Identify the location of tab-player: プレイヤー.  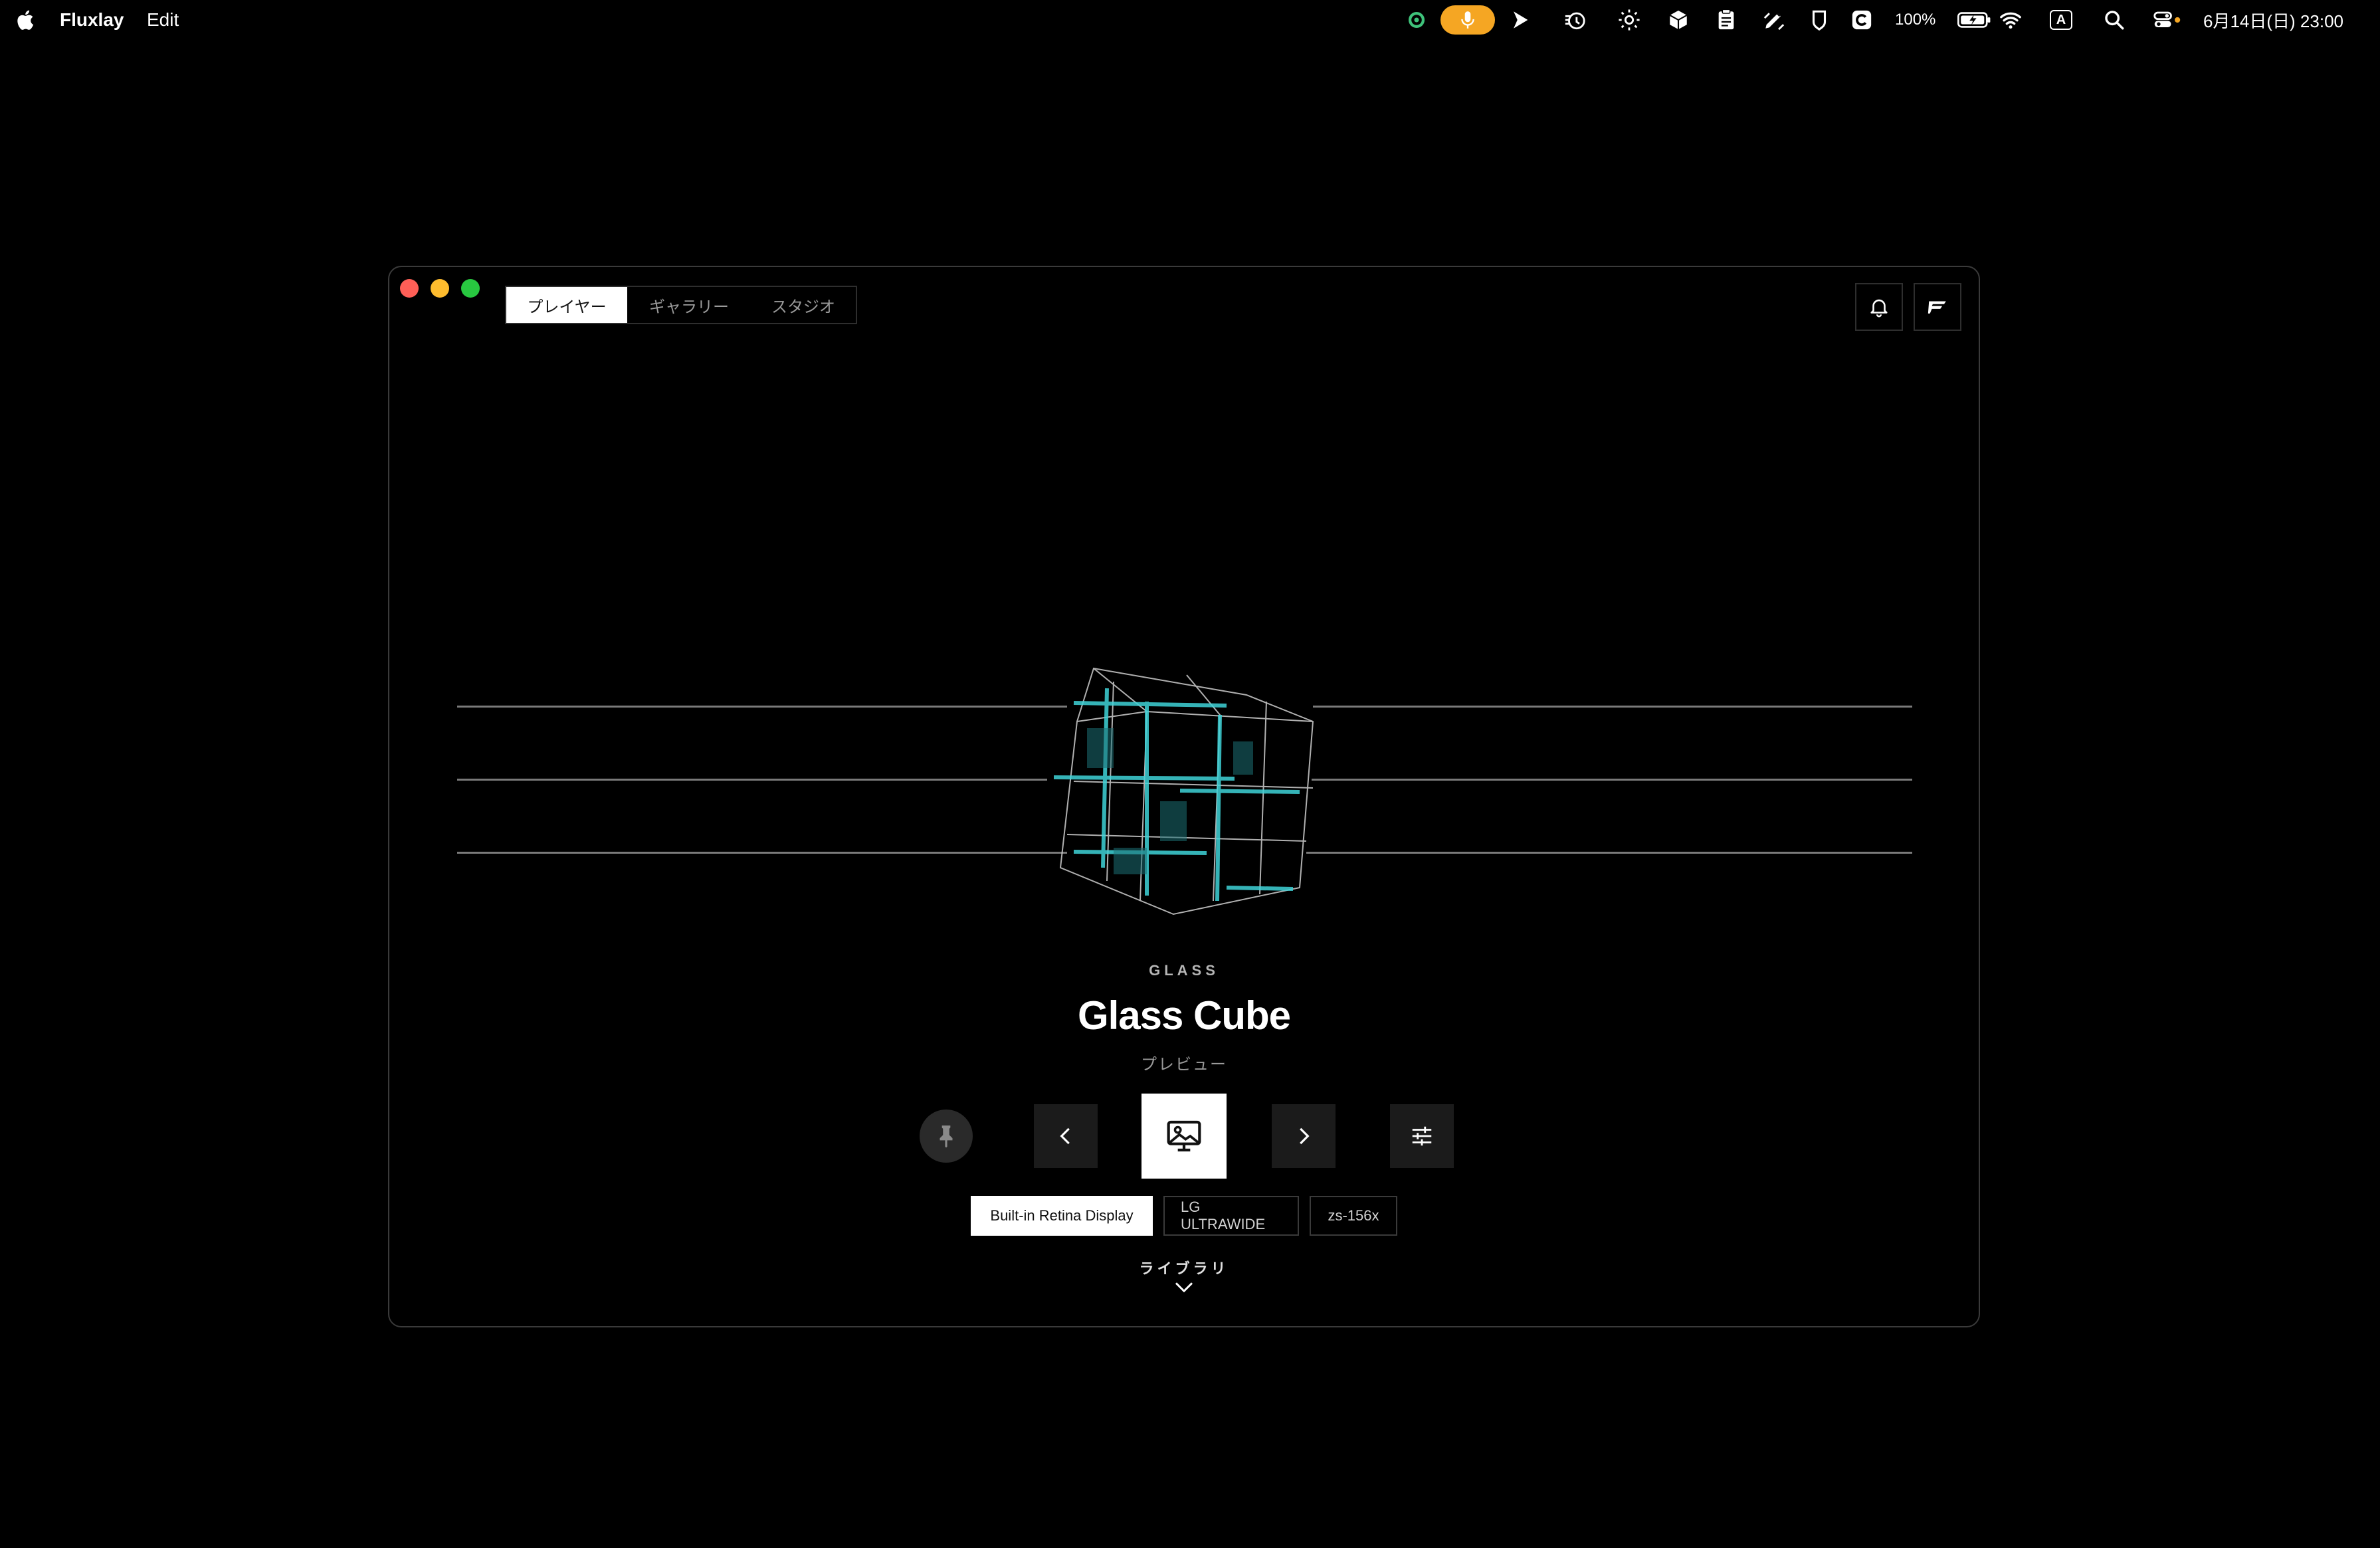
(566, 305).